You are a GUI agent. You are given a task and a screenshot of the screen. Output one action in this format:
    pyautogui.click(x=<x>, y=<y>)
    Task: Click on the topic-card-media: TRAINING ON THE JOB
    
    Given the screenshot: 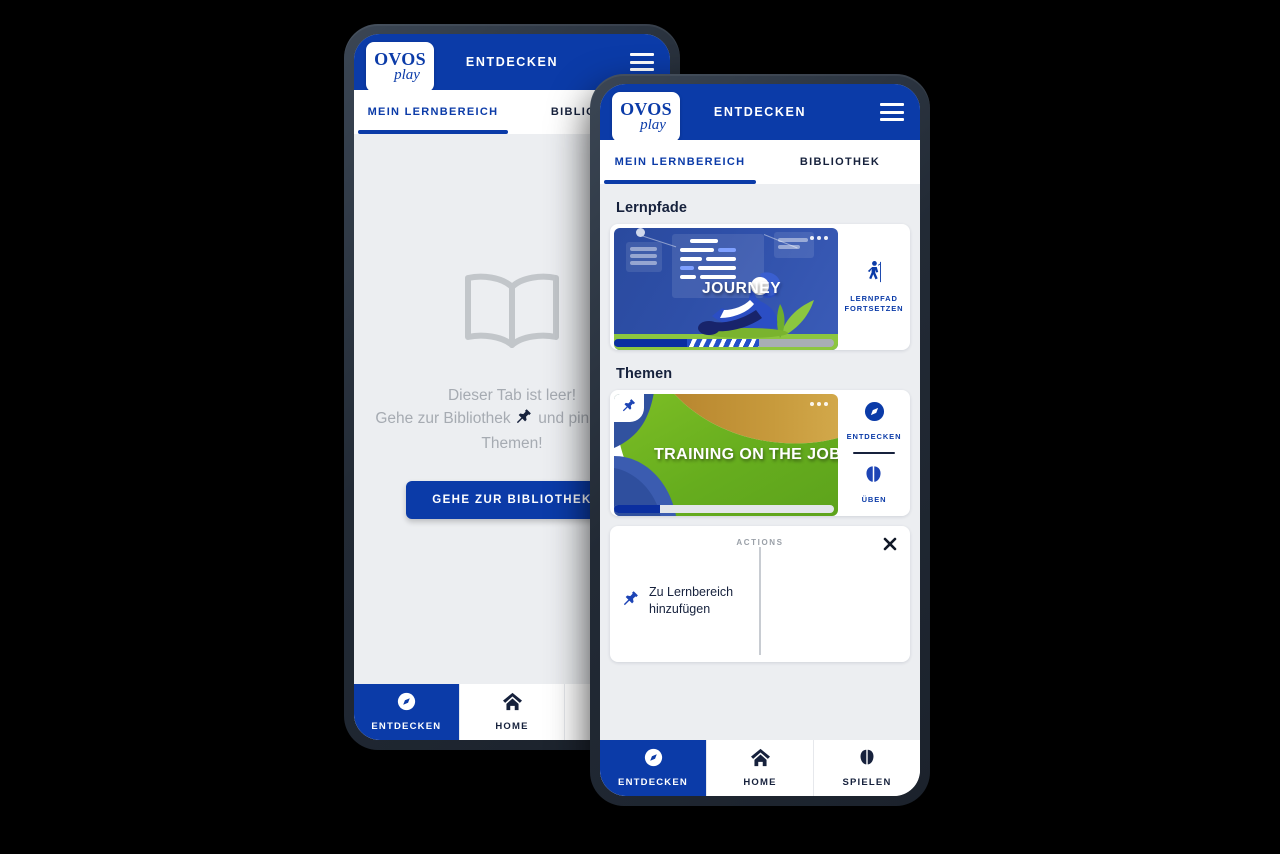 What is the action you would take?
    pyautogui.click(x=726, y=455)
    